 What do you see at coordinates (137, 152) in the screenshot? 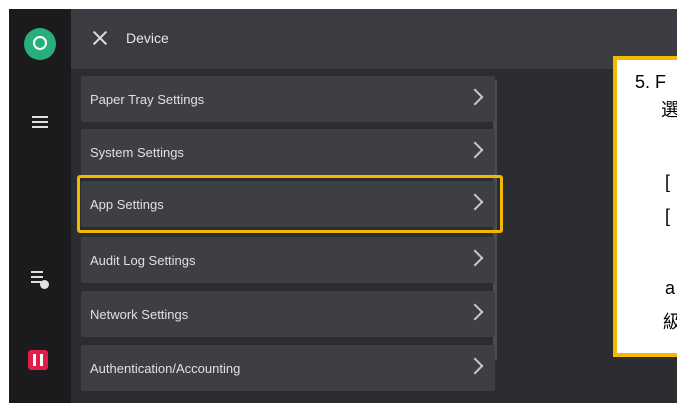
I see `row-label: System Settings` at bounding box center [137, 152].